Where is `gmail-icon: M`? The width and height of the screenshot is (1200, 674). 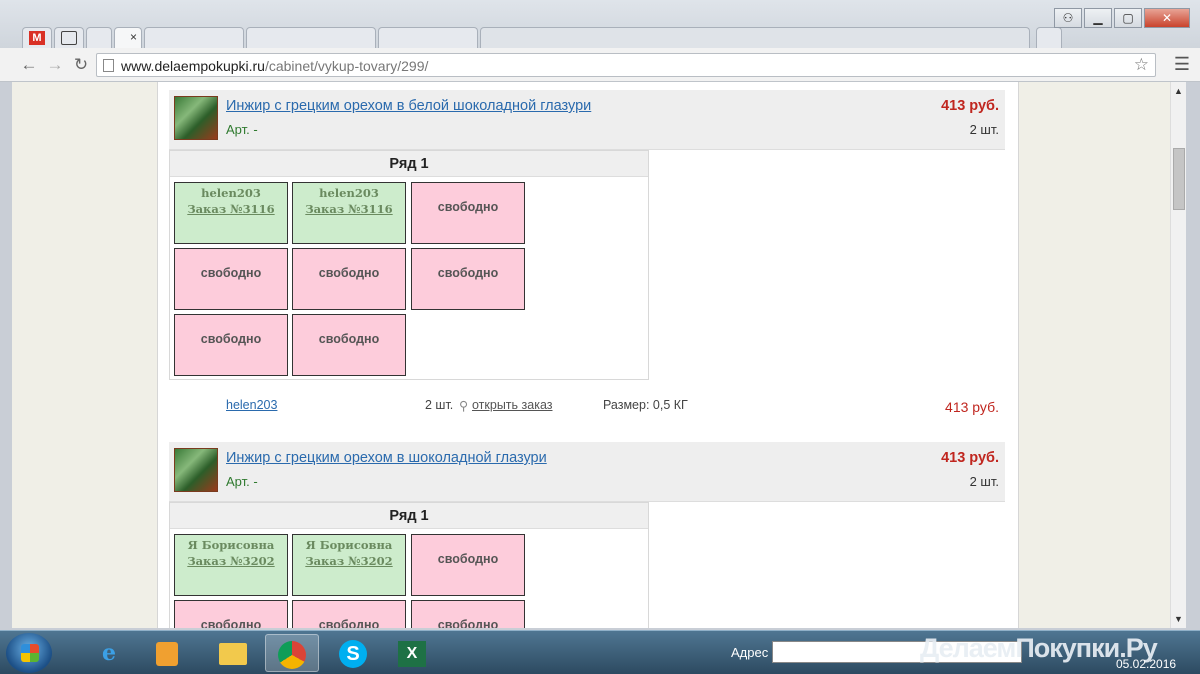 gmail-icon: M is located at coordinates (37, 38).